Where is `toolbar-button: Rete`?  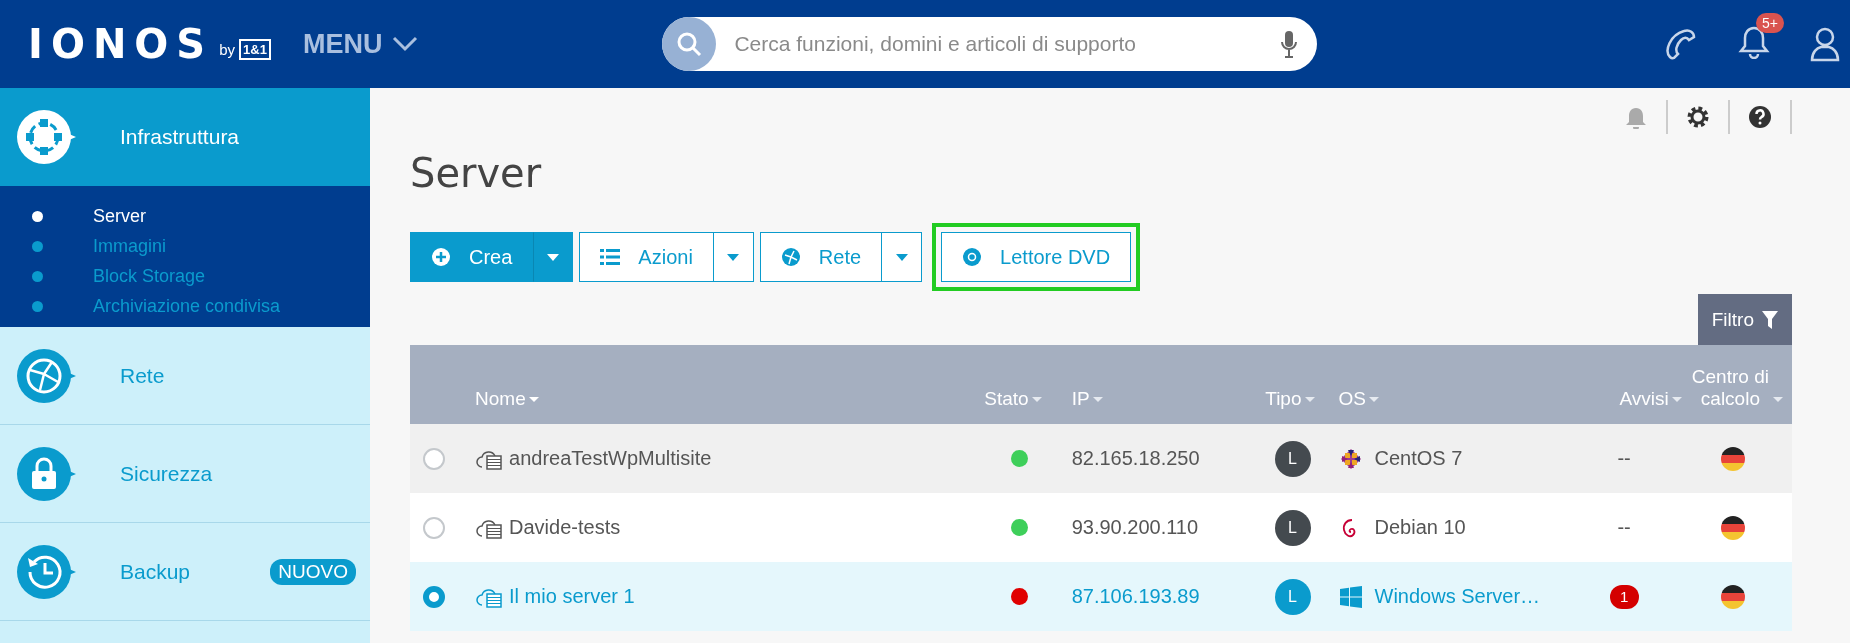
toolbar-button: Rete is located at coordinates (821, 257).